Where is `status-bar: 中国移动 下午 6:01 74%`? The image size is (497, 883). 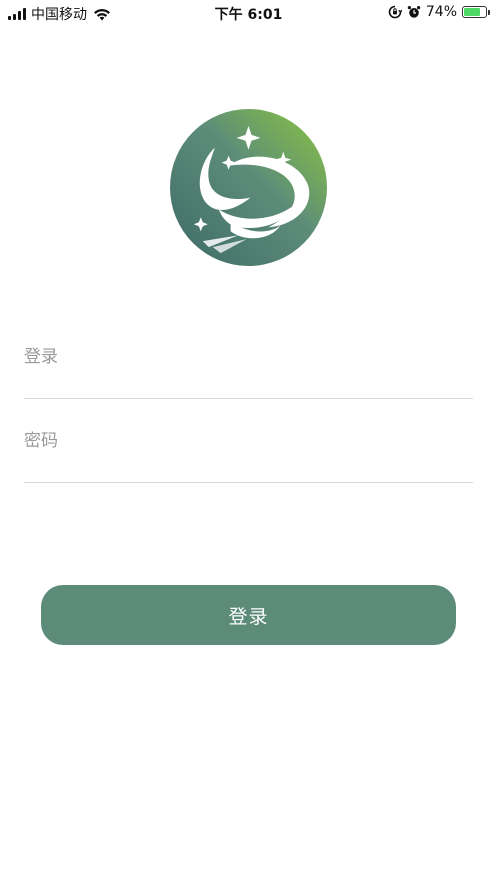
status-bar: 中国移动 下午 6:01 74% is located at coordinates (248, 13).